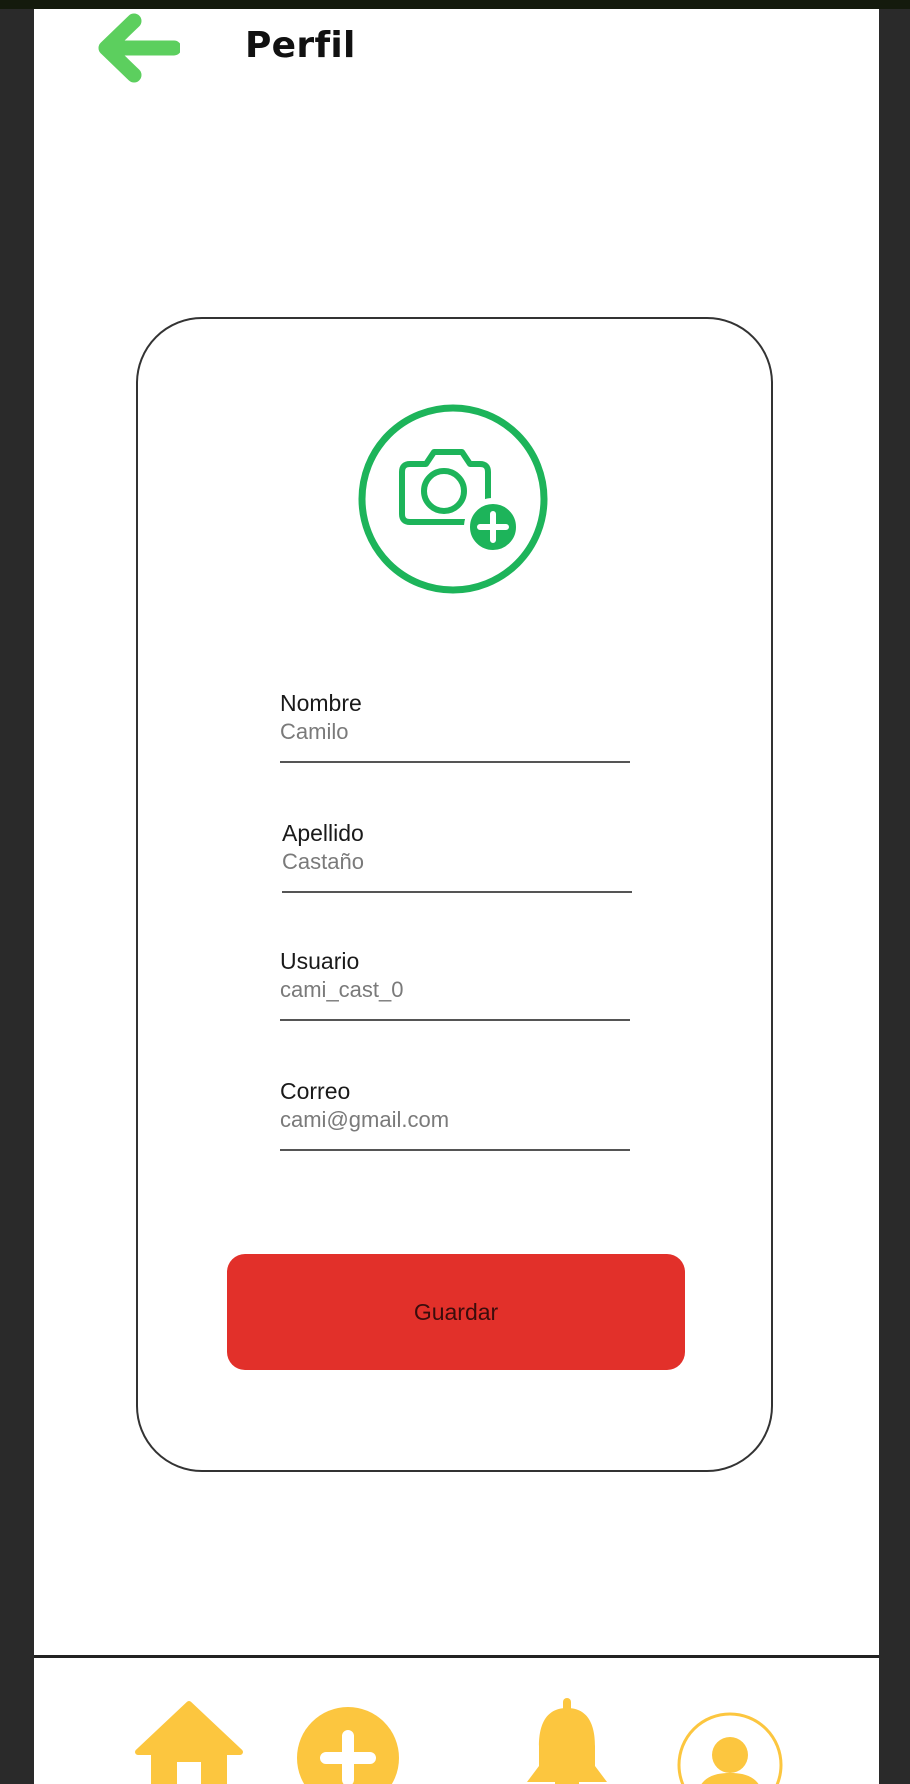  What do you see at coordinates (300, 45) in the screenshot?
I see `page-title: Perfil` at bounding box center [300, 45].